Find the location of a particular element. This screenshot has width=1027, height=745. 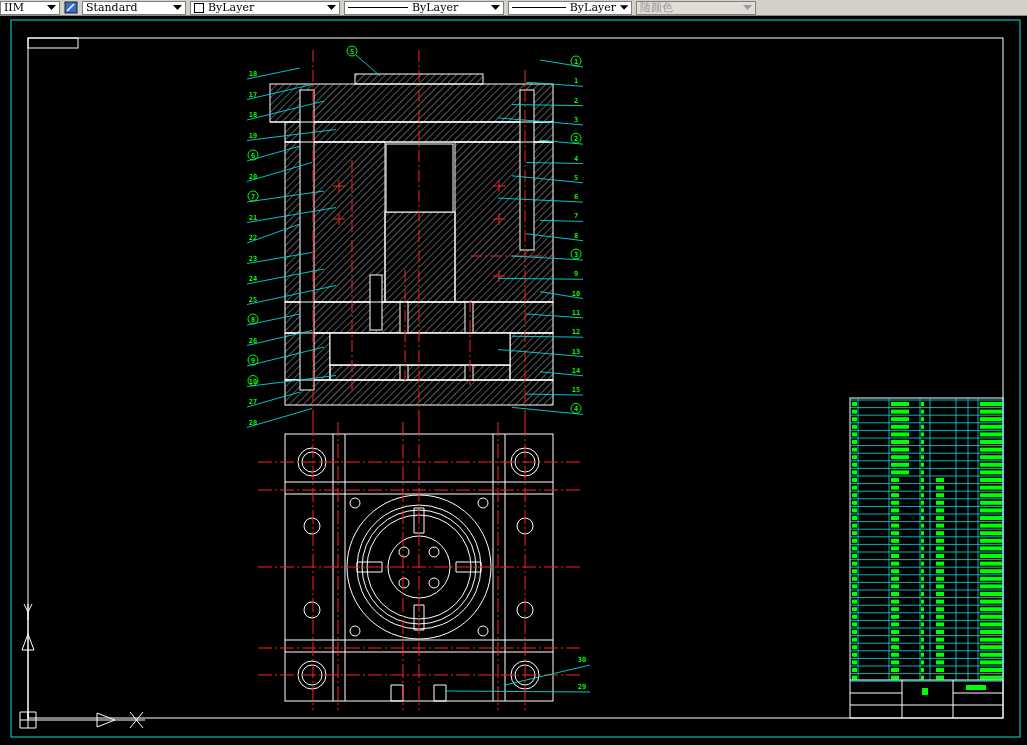

color-swatch-icon is located at coordinates (199, 7).